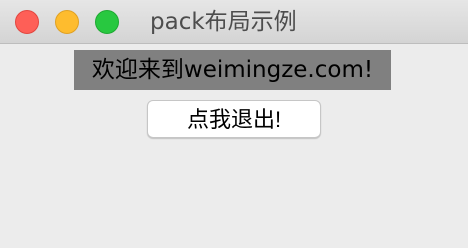 The image size is (468, 248). Describe the element at coordinates (232, 70) in the screenshot. I see `welcome-label: 欢迎来到weimingze.com!` at that location.